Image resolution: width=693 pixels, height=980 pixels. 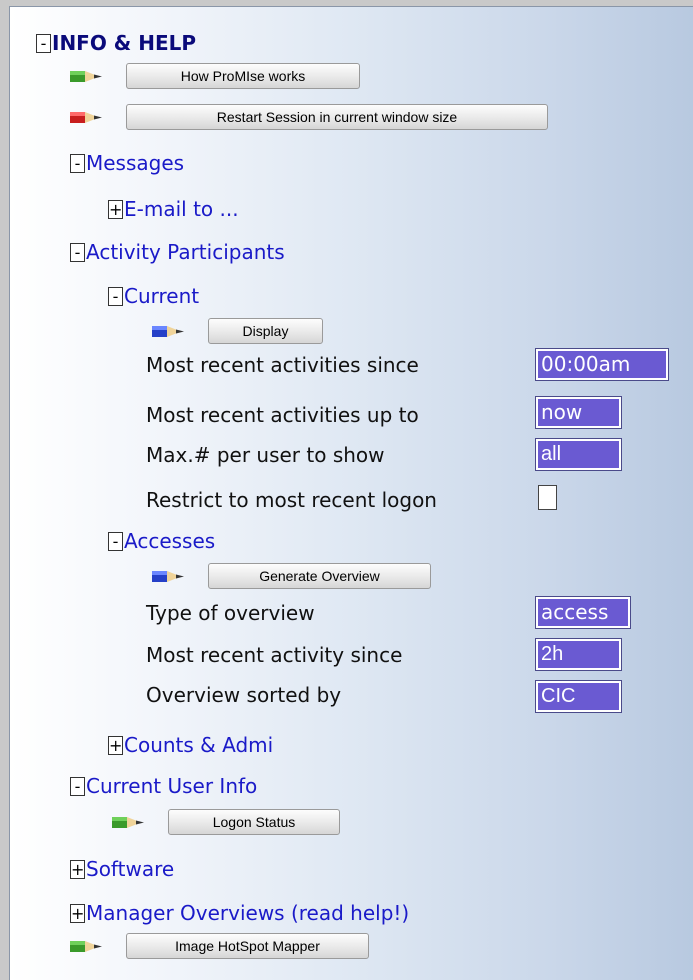 I want to click on current-link: Current, so click(x=161, y=296).